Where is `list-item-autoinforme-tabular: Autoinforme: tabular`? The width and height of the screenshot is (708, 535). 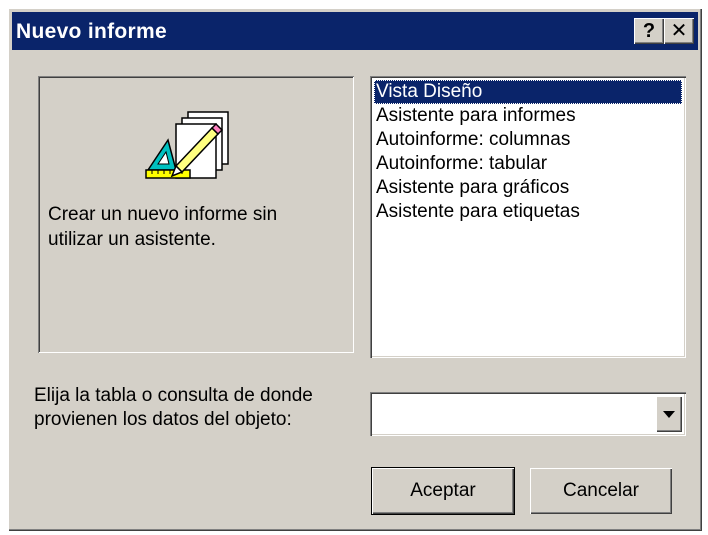 list-item-autoinforme-tabular: Autoinforme: tabular is located at coordinates (528, 164).